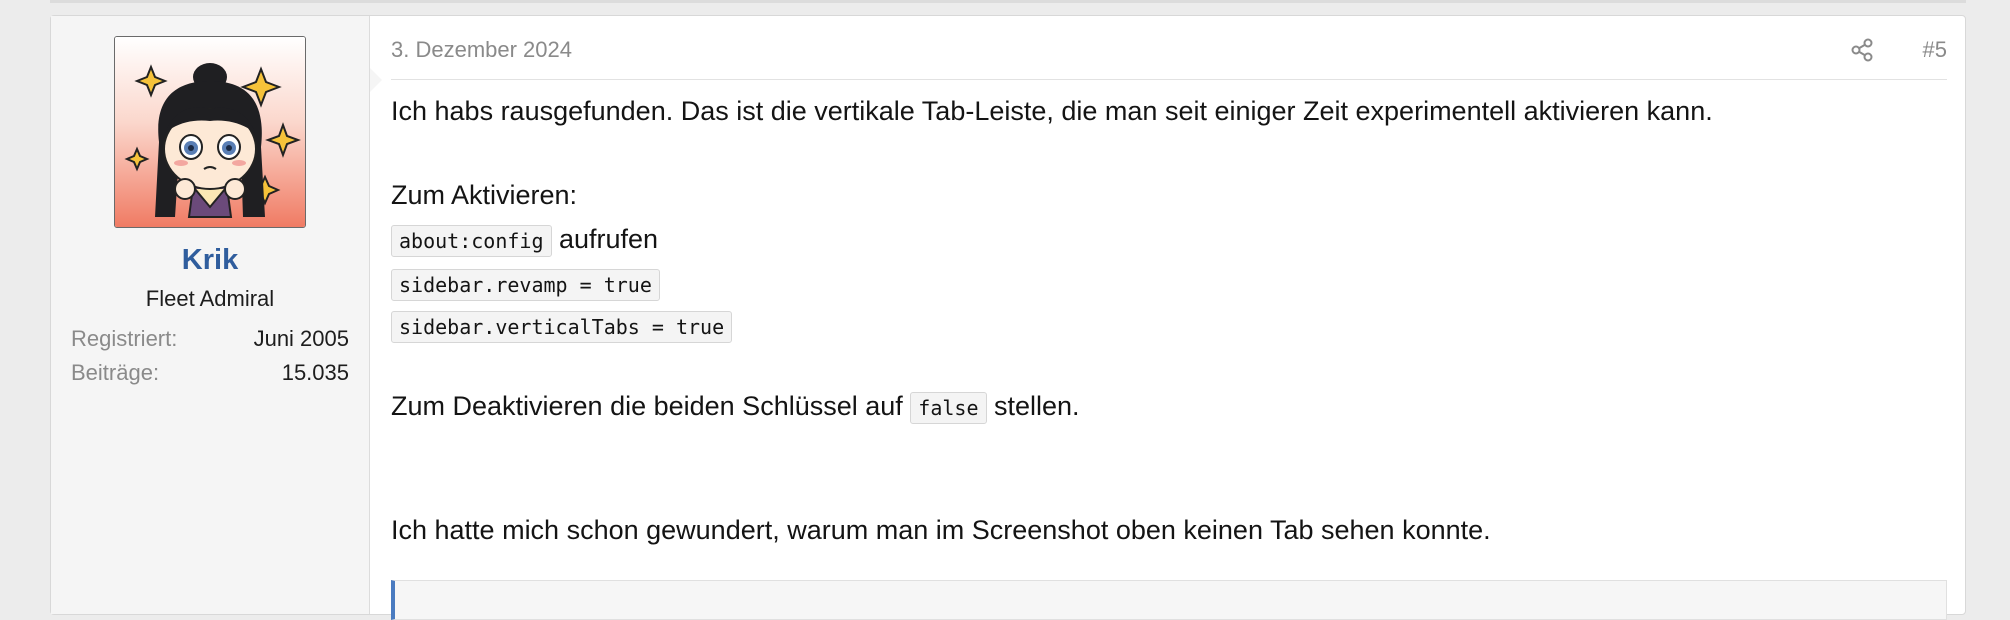 The image size is (2010, 620). What do you see at coordinates (210, 260) in the screenshot?
I see `username: Krik` at bounding box center [210, 260].